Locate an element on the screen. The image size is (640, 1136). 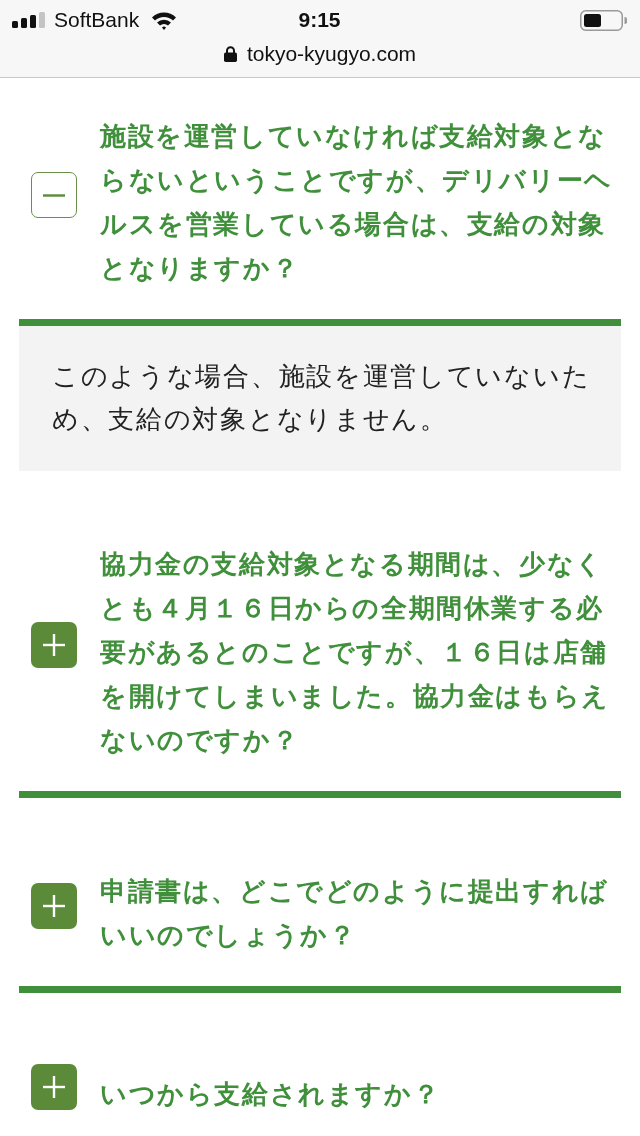
minus-icon is located at coordinates (54, 195).